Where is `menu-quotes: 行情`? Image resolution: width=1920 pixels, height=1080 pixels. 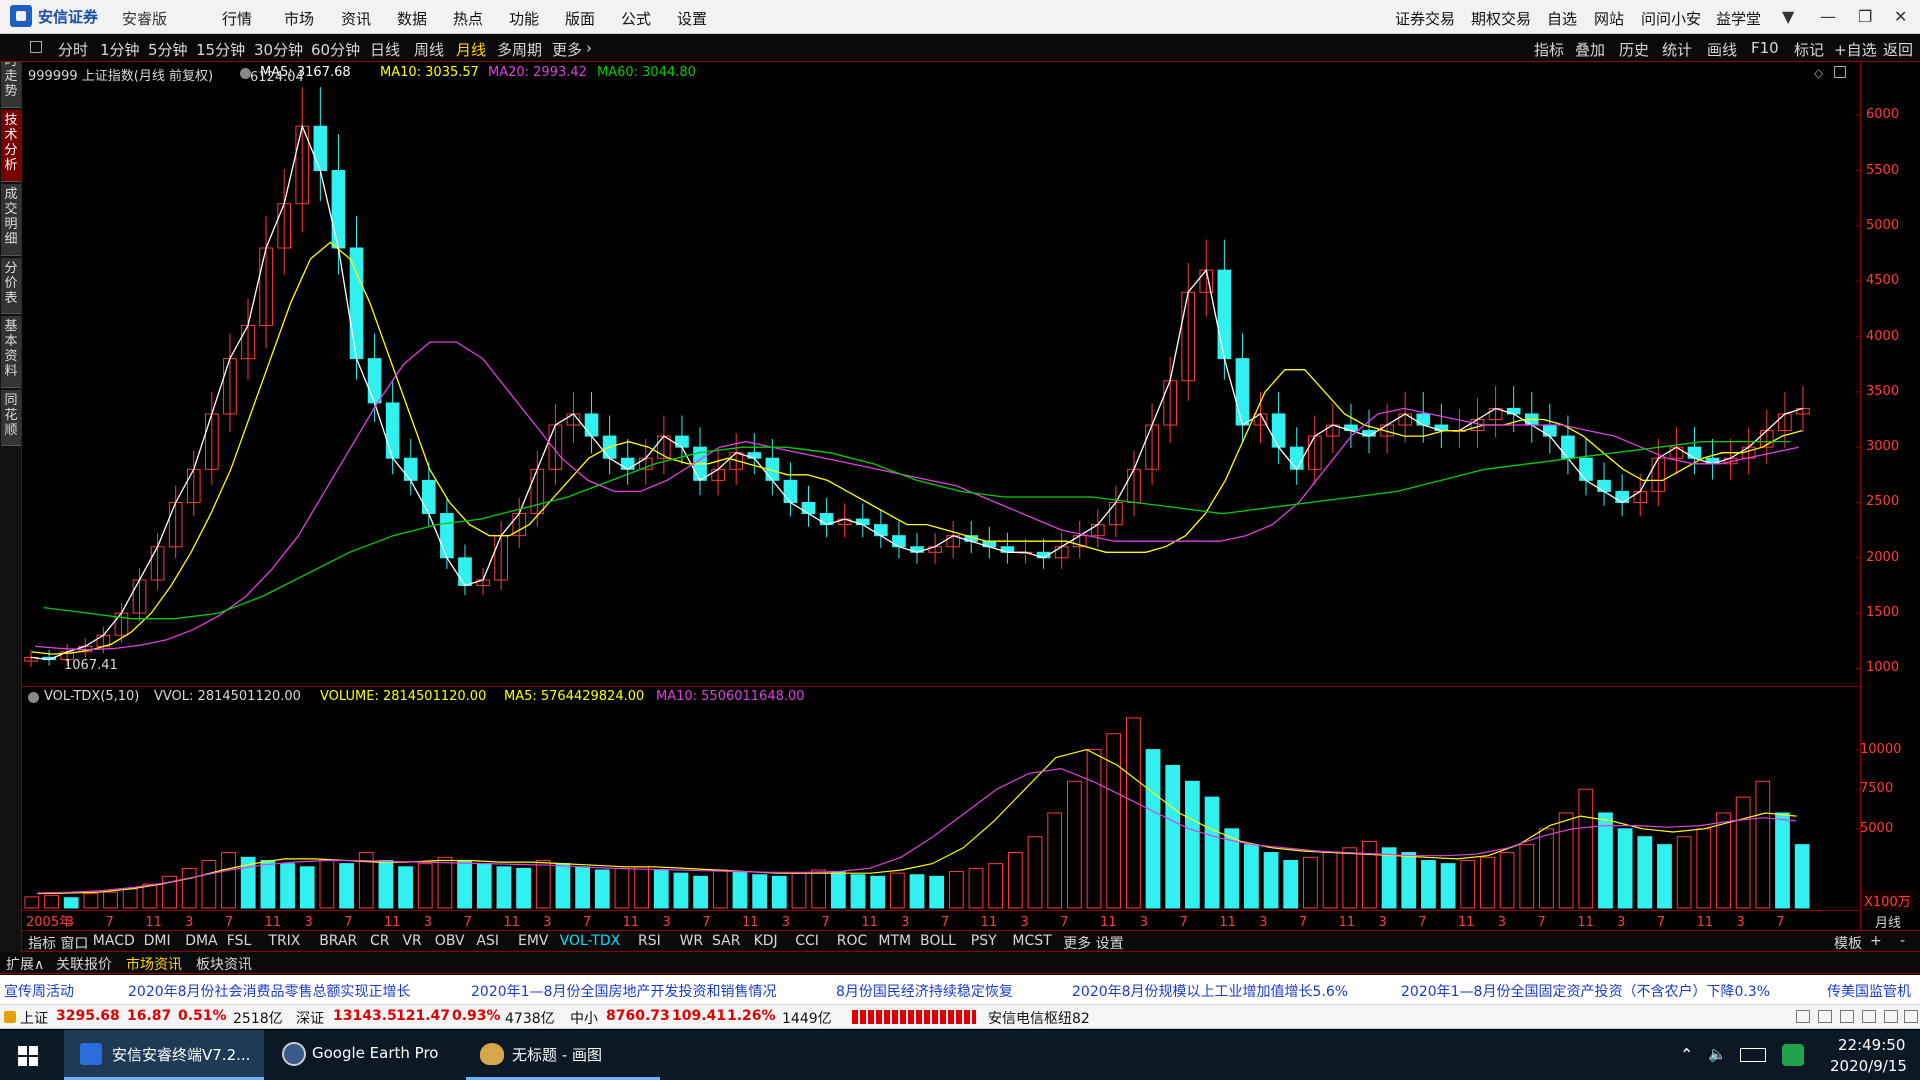
menu-quotes: 行情 is located at coordinates (237, 18).